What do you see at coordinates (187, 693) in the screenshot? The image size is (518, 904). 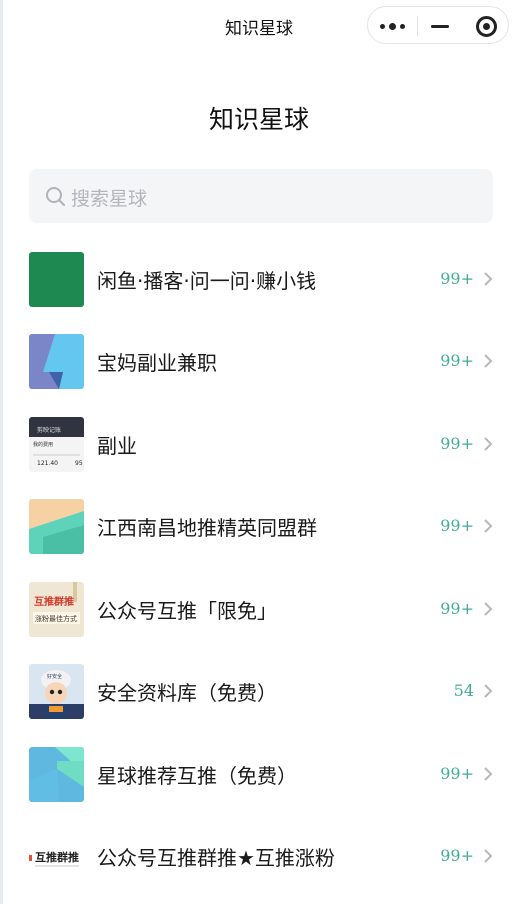 I see `planet-name: 安全资料库（免费）` at bounding box center [187, 693].